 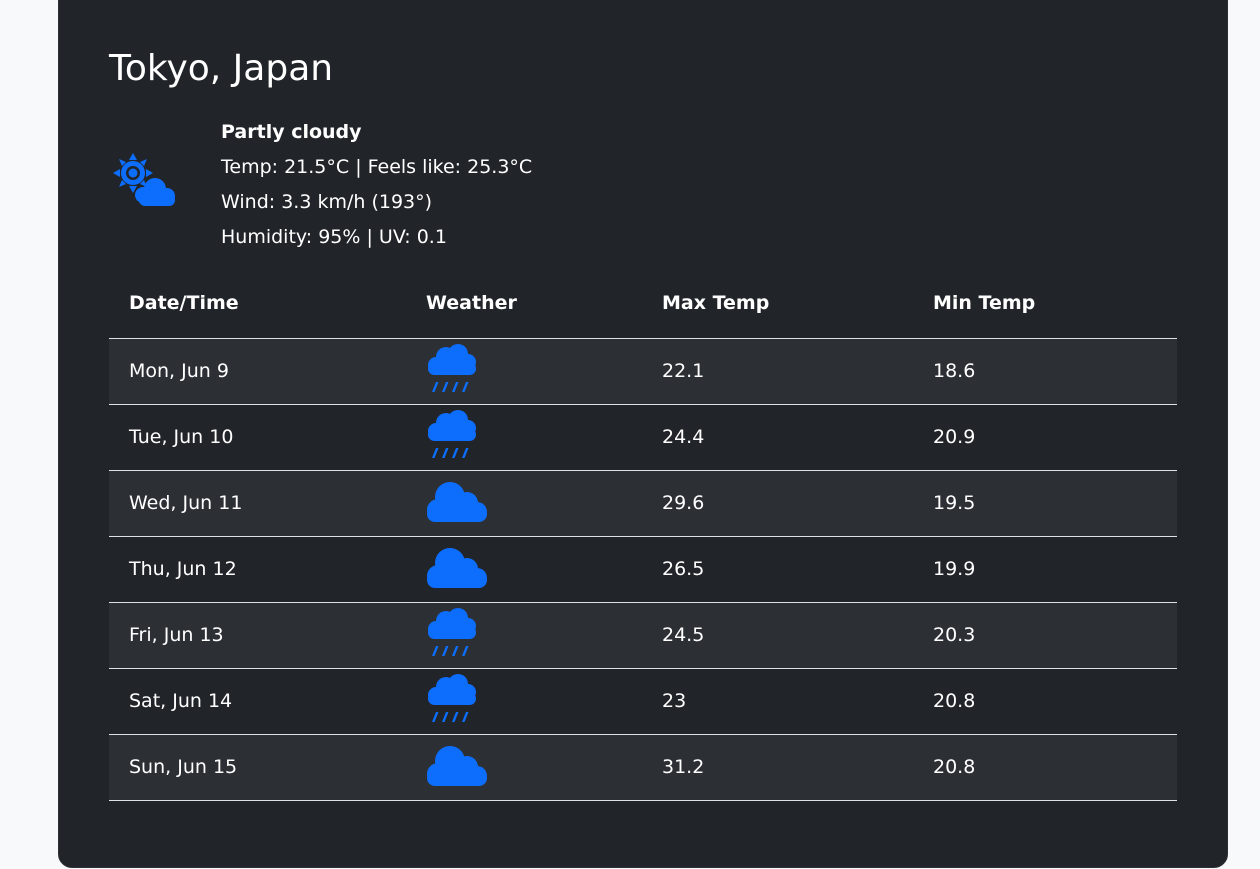 What do you see at coordinates (1045, 503) in the screenshot?
I see `forecast-min-temp: 19.5` at bounding box center [1045, 503].